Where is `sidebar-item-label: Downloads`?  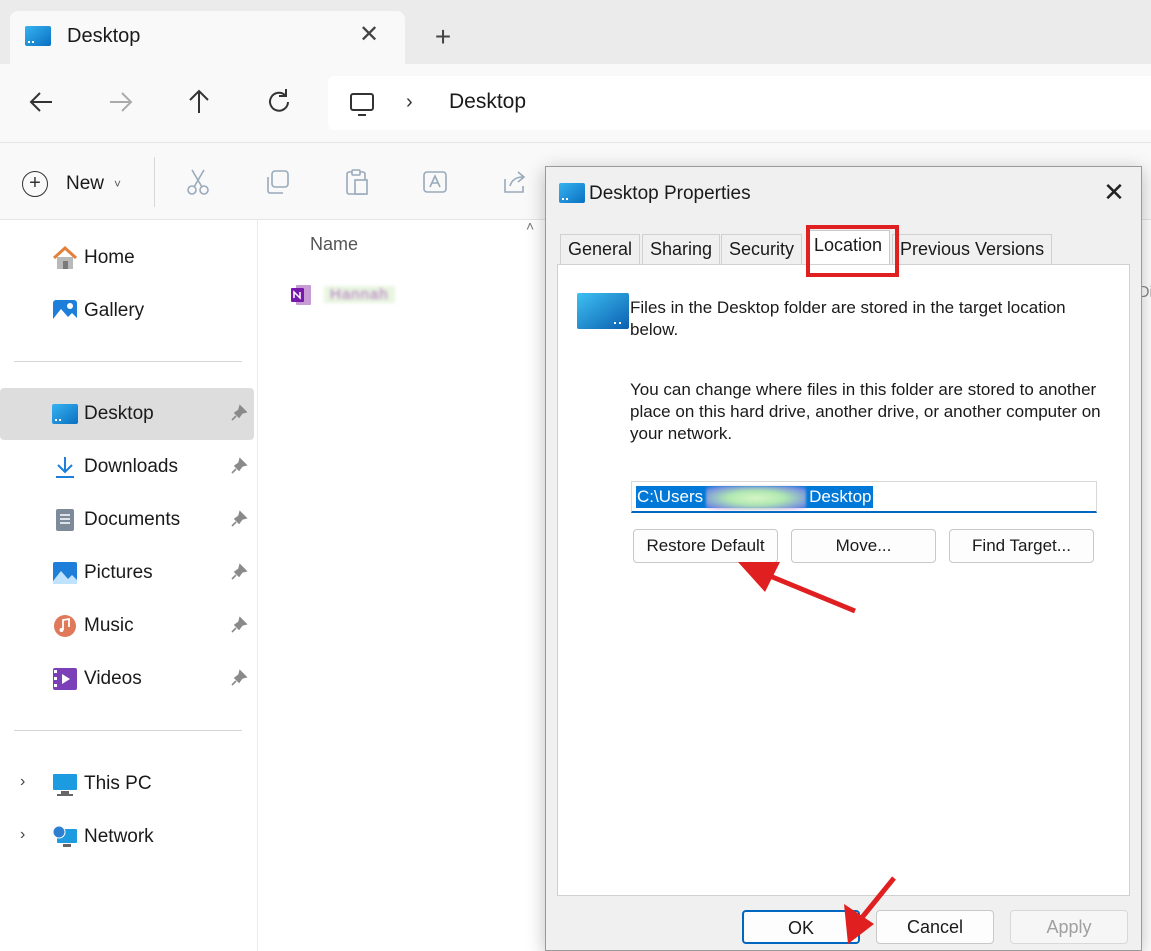 sidebar-item-label: Downloads is located at coordinates (131, 466).